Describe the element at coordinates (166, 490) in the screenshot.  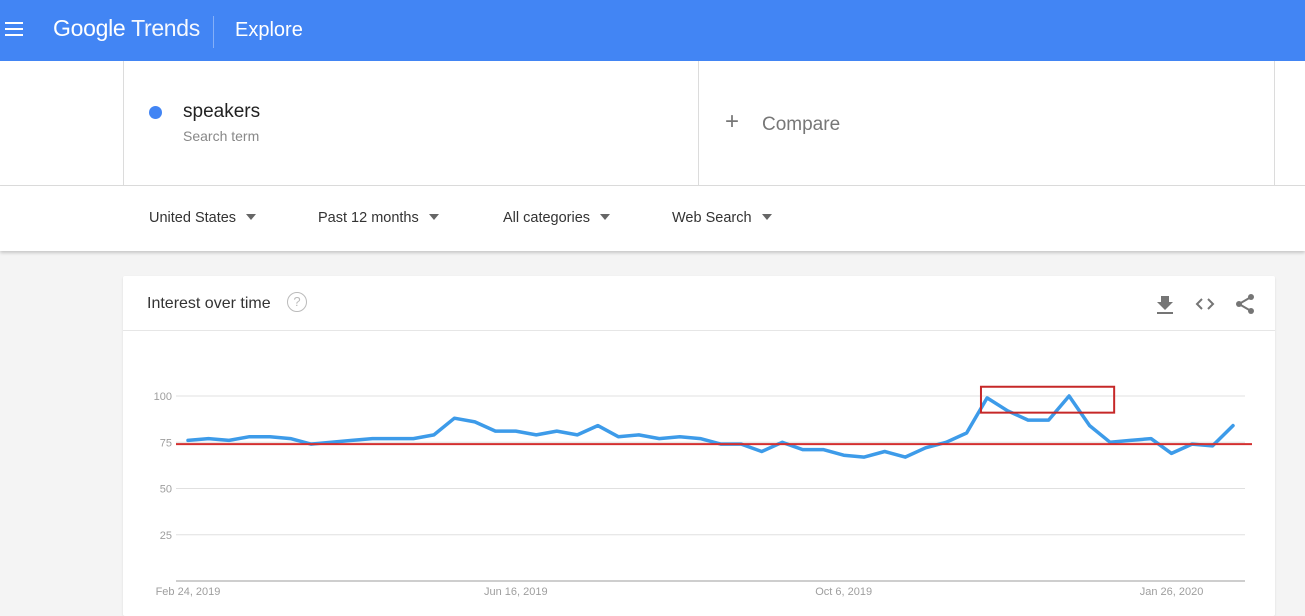
I see `y-tick-label: 50` at that location.